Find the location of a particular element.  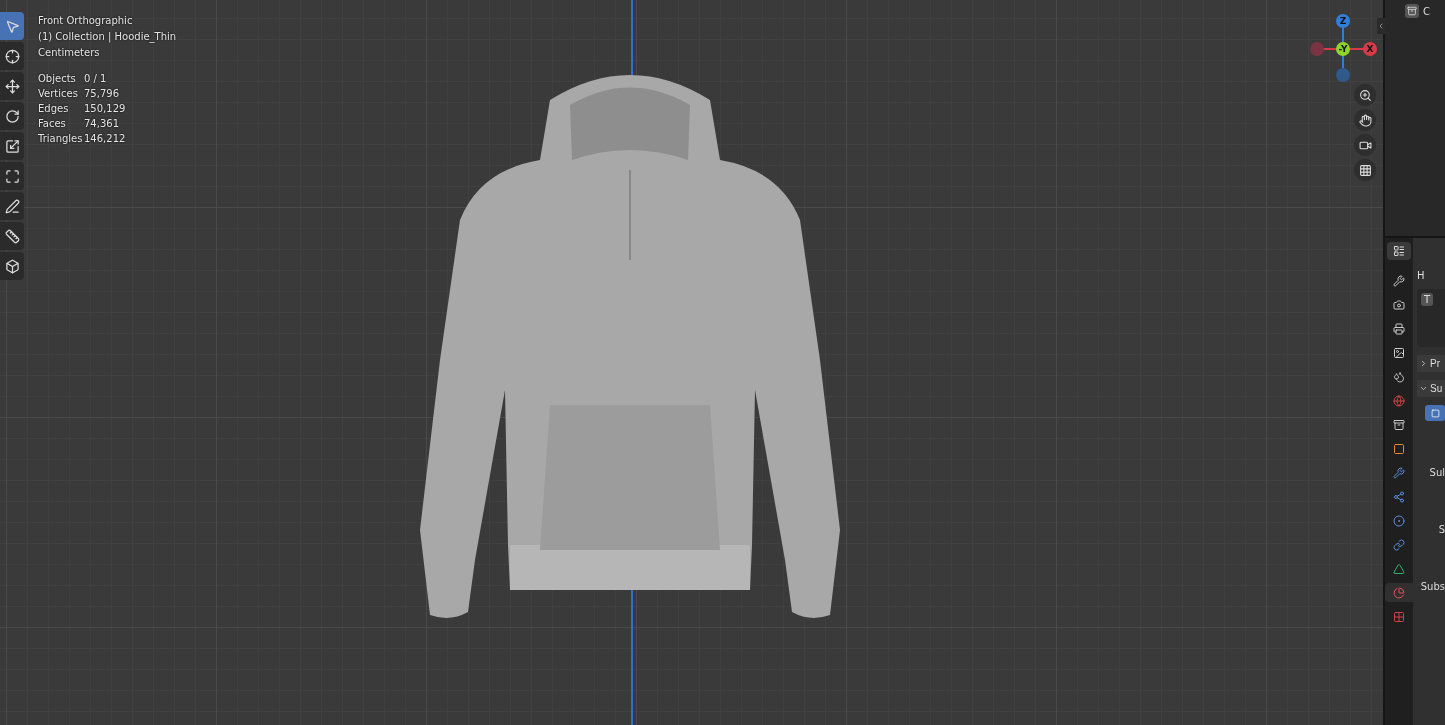

rotate-icon is located at coordinates (12, 116).